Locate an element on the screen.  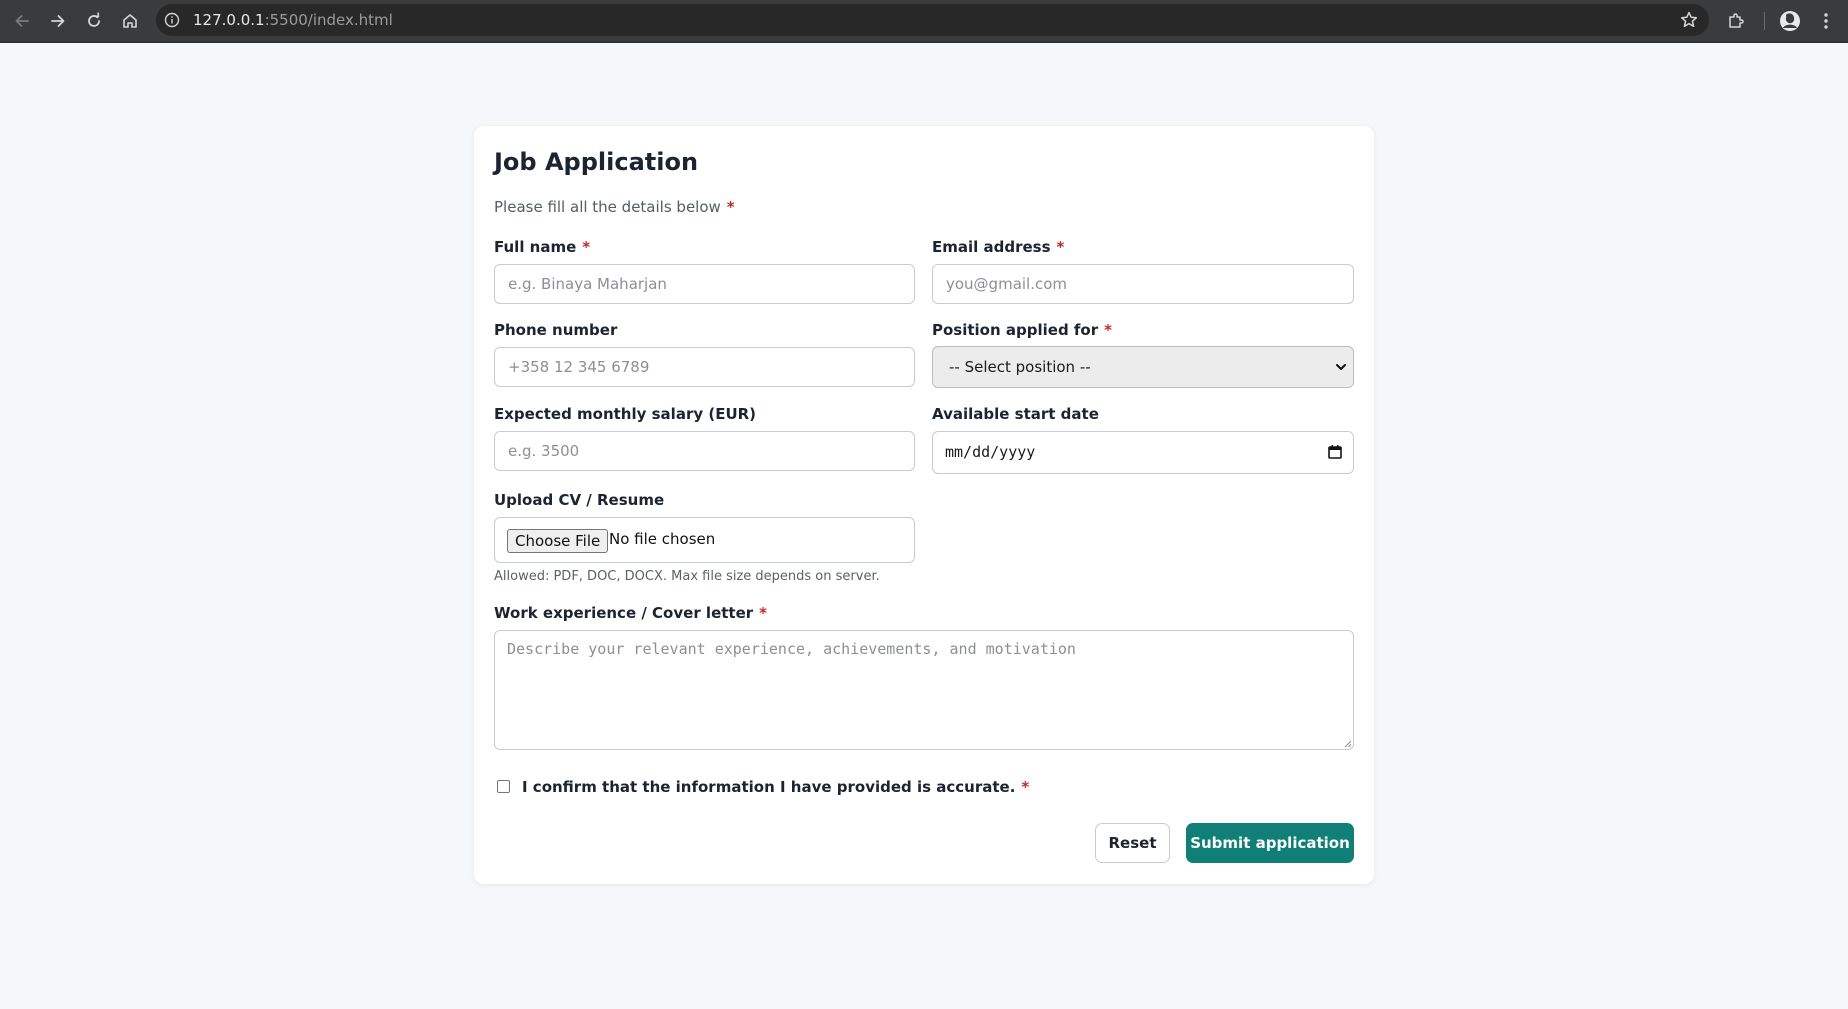
browser-menu-button is located at coordinates (1826, 21).